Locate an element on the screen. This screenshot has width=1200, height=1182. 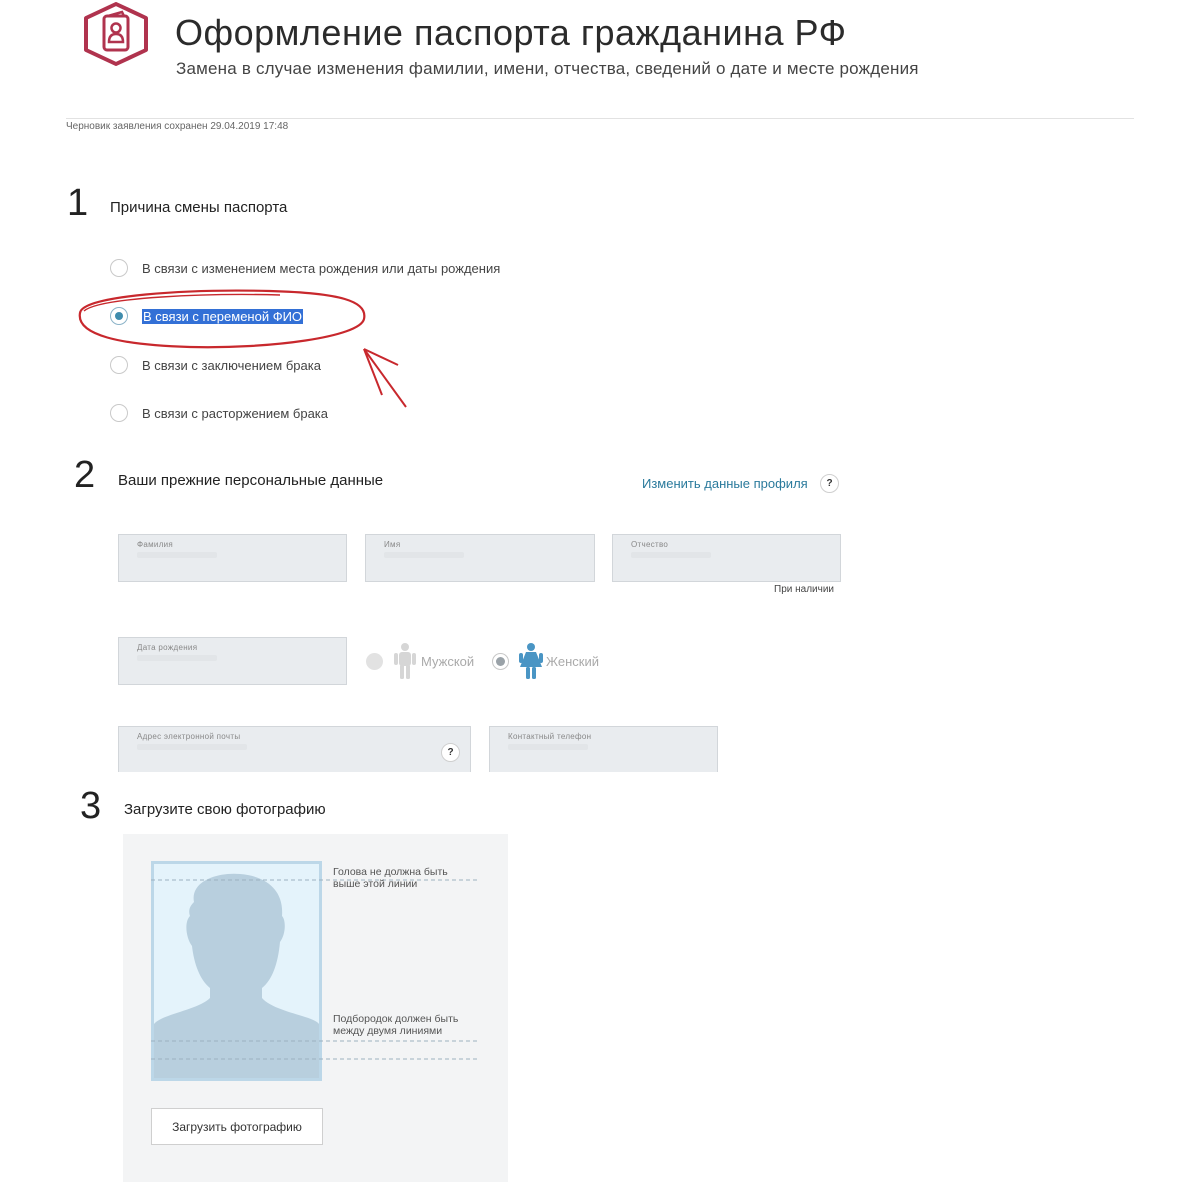
middle-name-label: Отчество is located at coordinates (650, 544).